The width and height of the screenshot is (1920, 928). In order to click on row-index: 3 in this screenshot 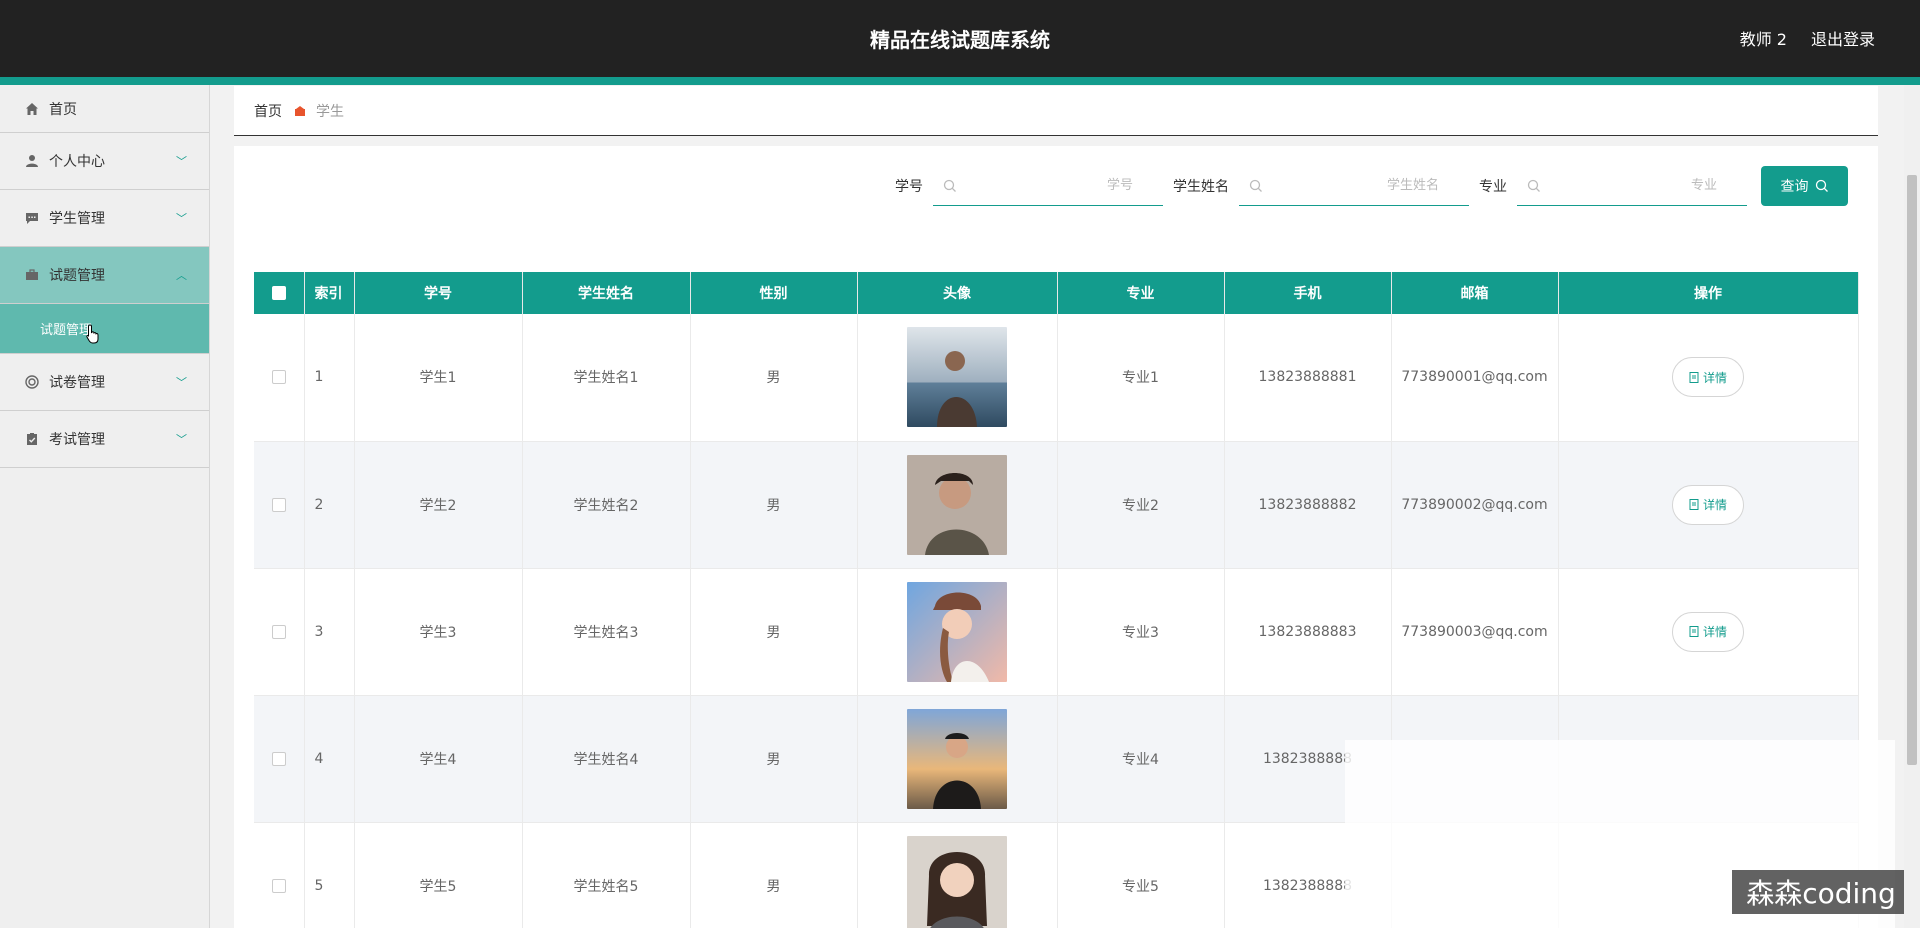, I will do `click(329, 632)`.